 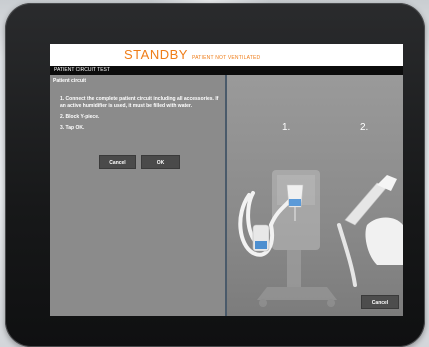 I want to click on section-label: Patient circuit, so click(x=70, y=81).